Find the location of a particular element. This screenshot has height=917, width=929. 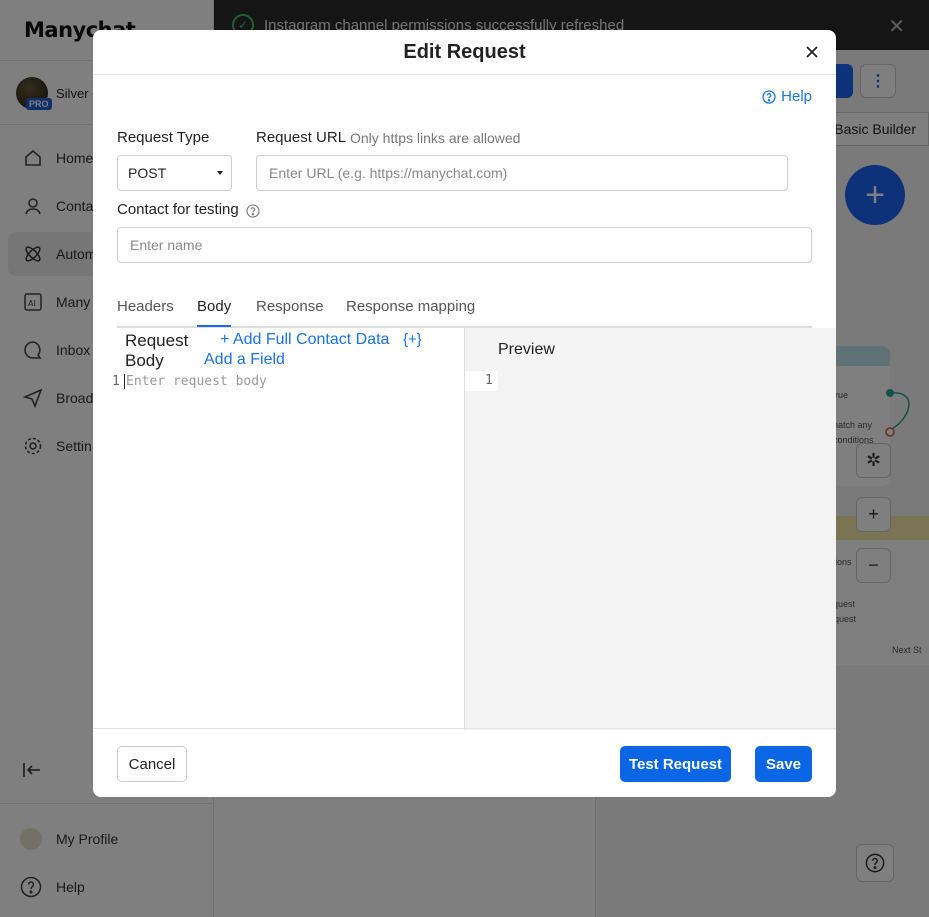

request-tabs: Headers Body Response Response mapping is located at coordinates (464, 310).